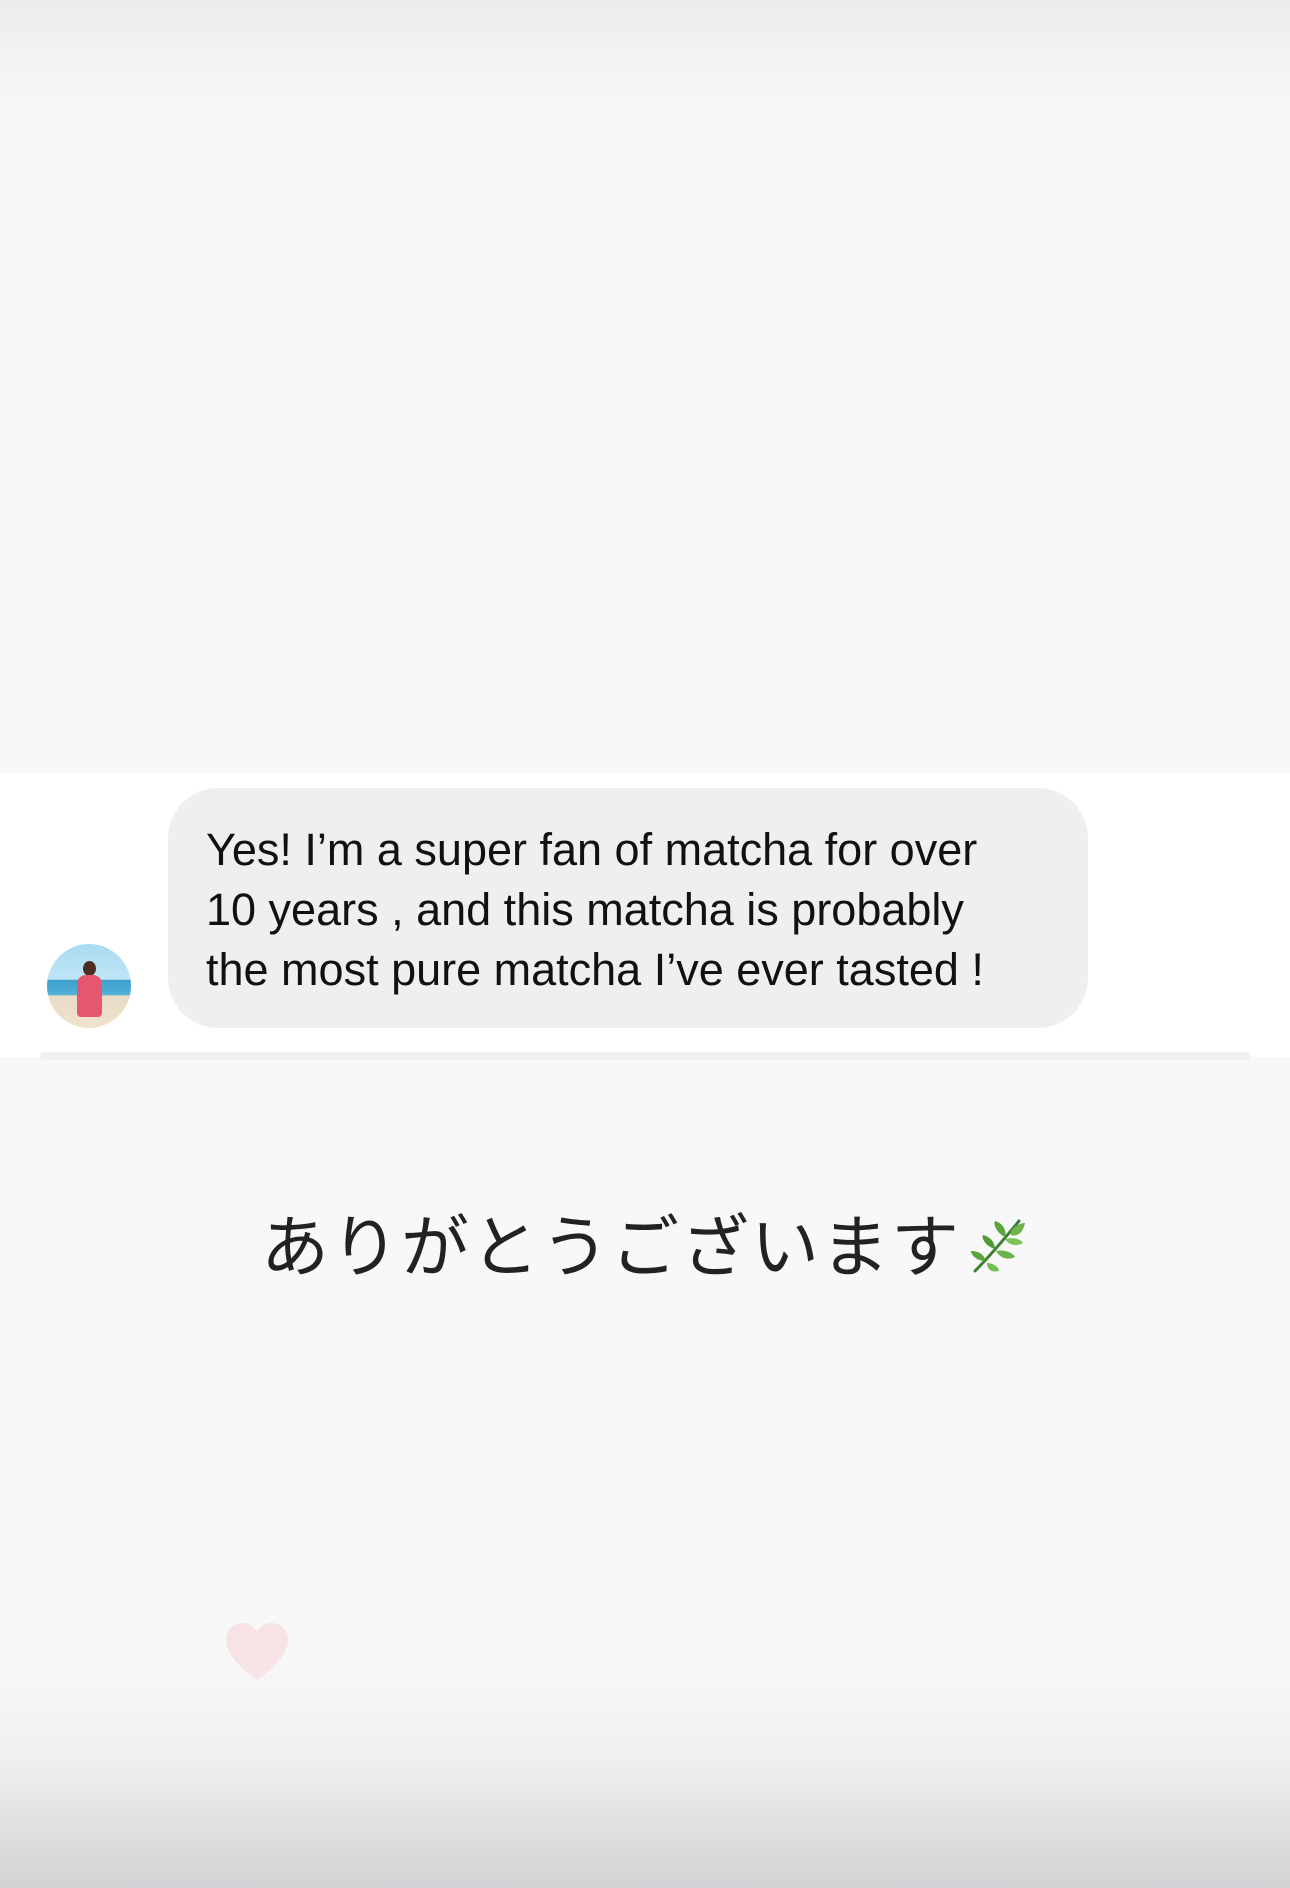 This screenshot has height=1888, width=1290. I want to click on avatar-person-body, so click(89, 996).